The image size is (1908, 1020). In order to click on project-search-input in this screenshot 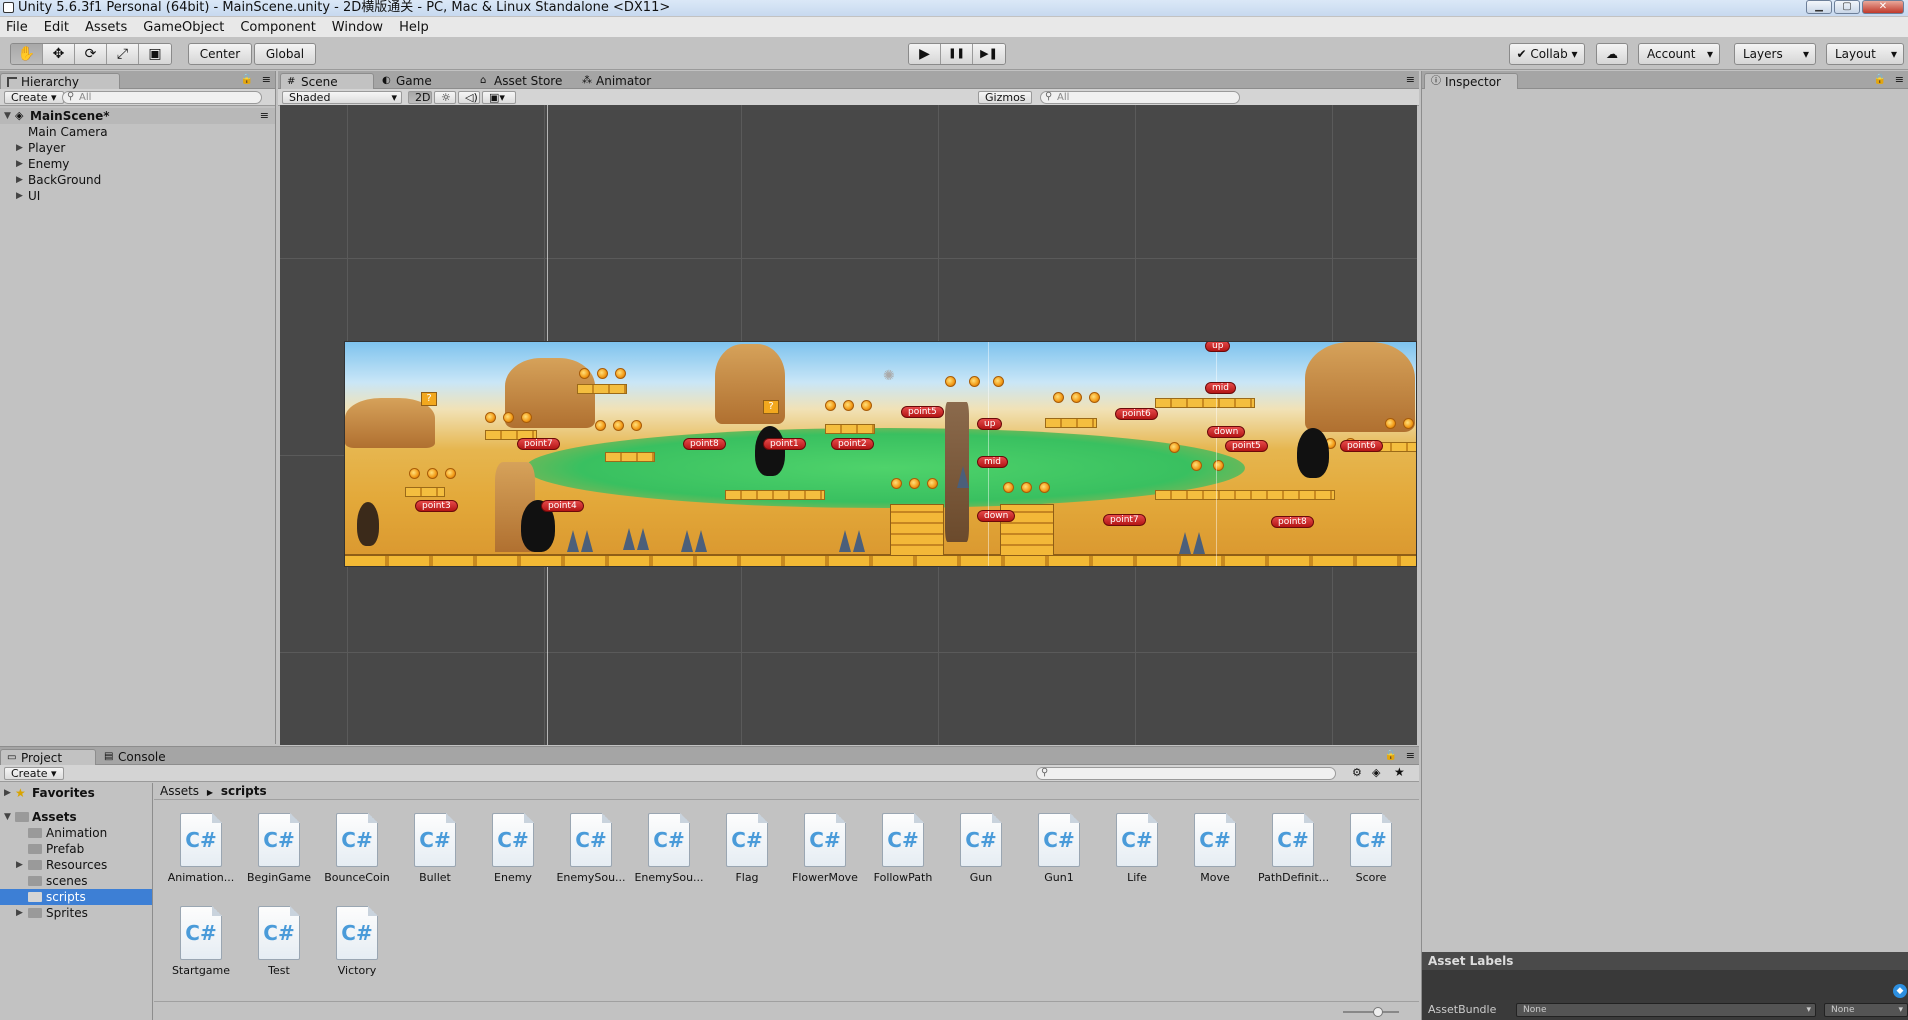, I will do `click(1186, 773)`.